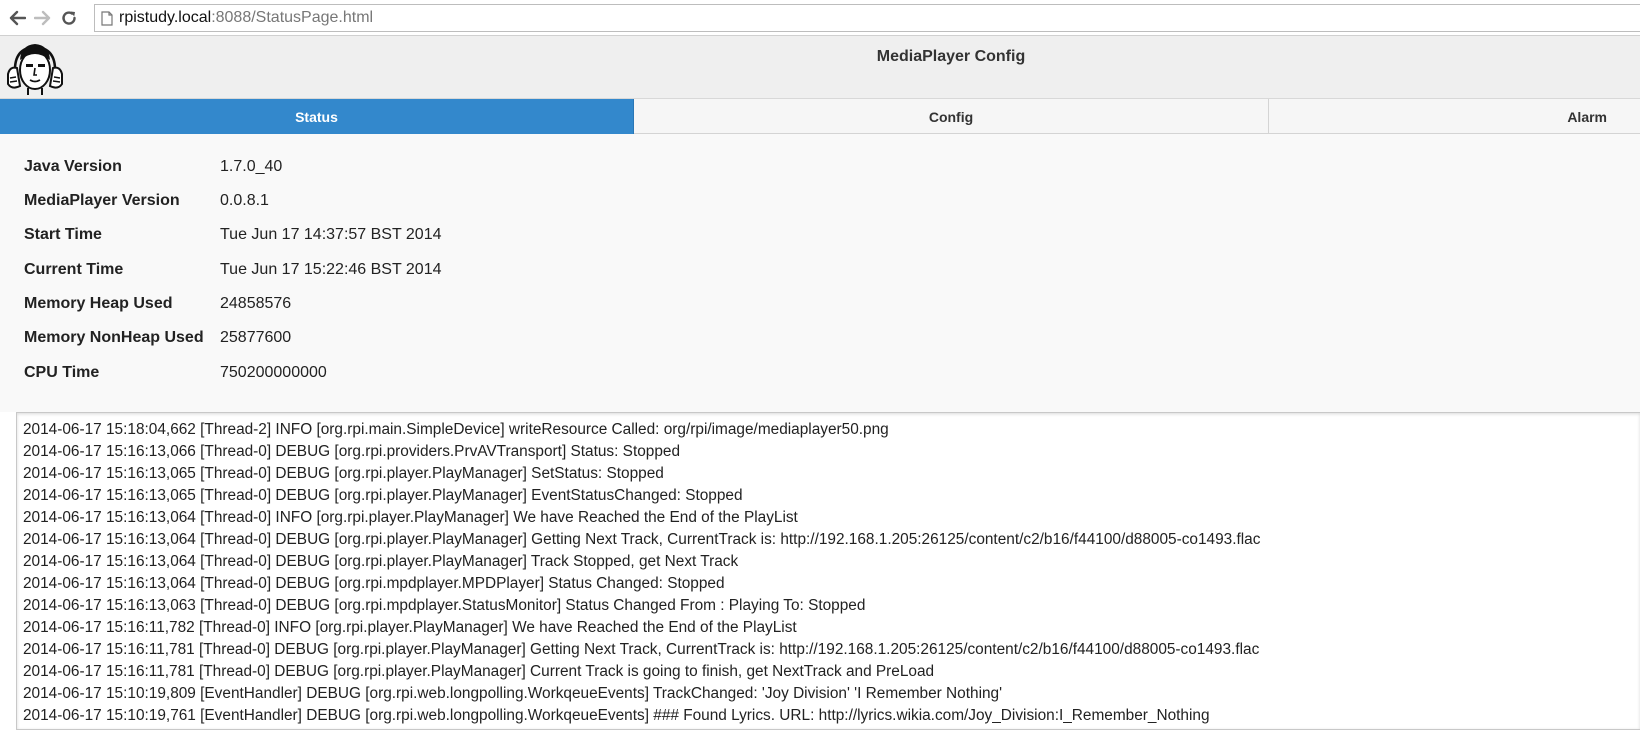 The image size is (1640, 730). I want to click on info-value: 0.0.8.1, so click(244, 200).